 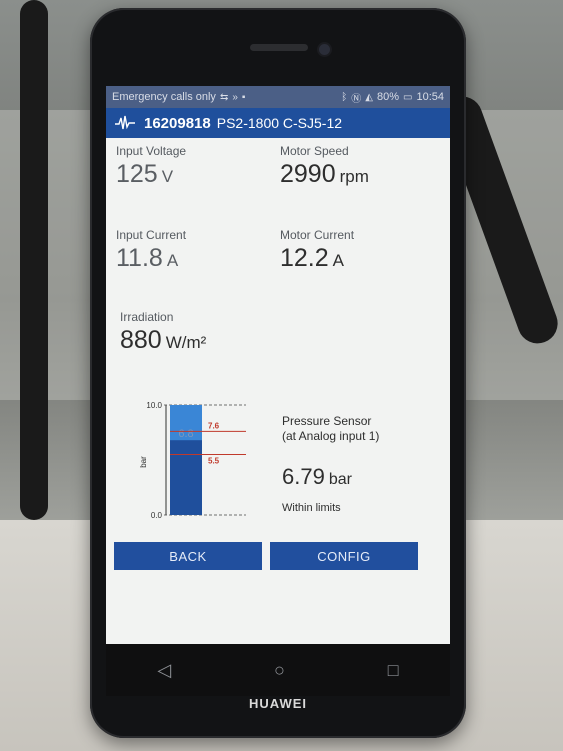 I want to click on metric-label: Motor Speed, so click(x=314, y=151).